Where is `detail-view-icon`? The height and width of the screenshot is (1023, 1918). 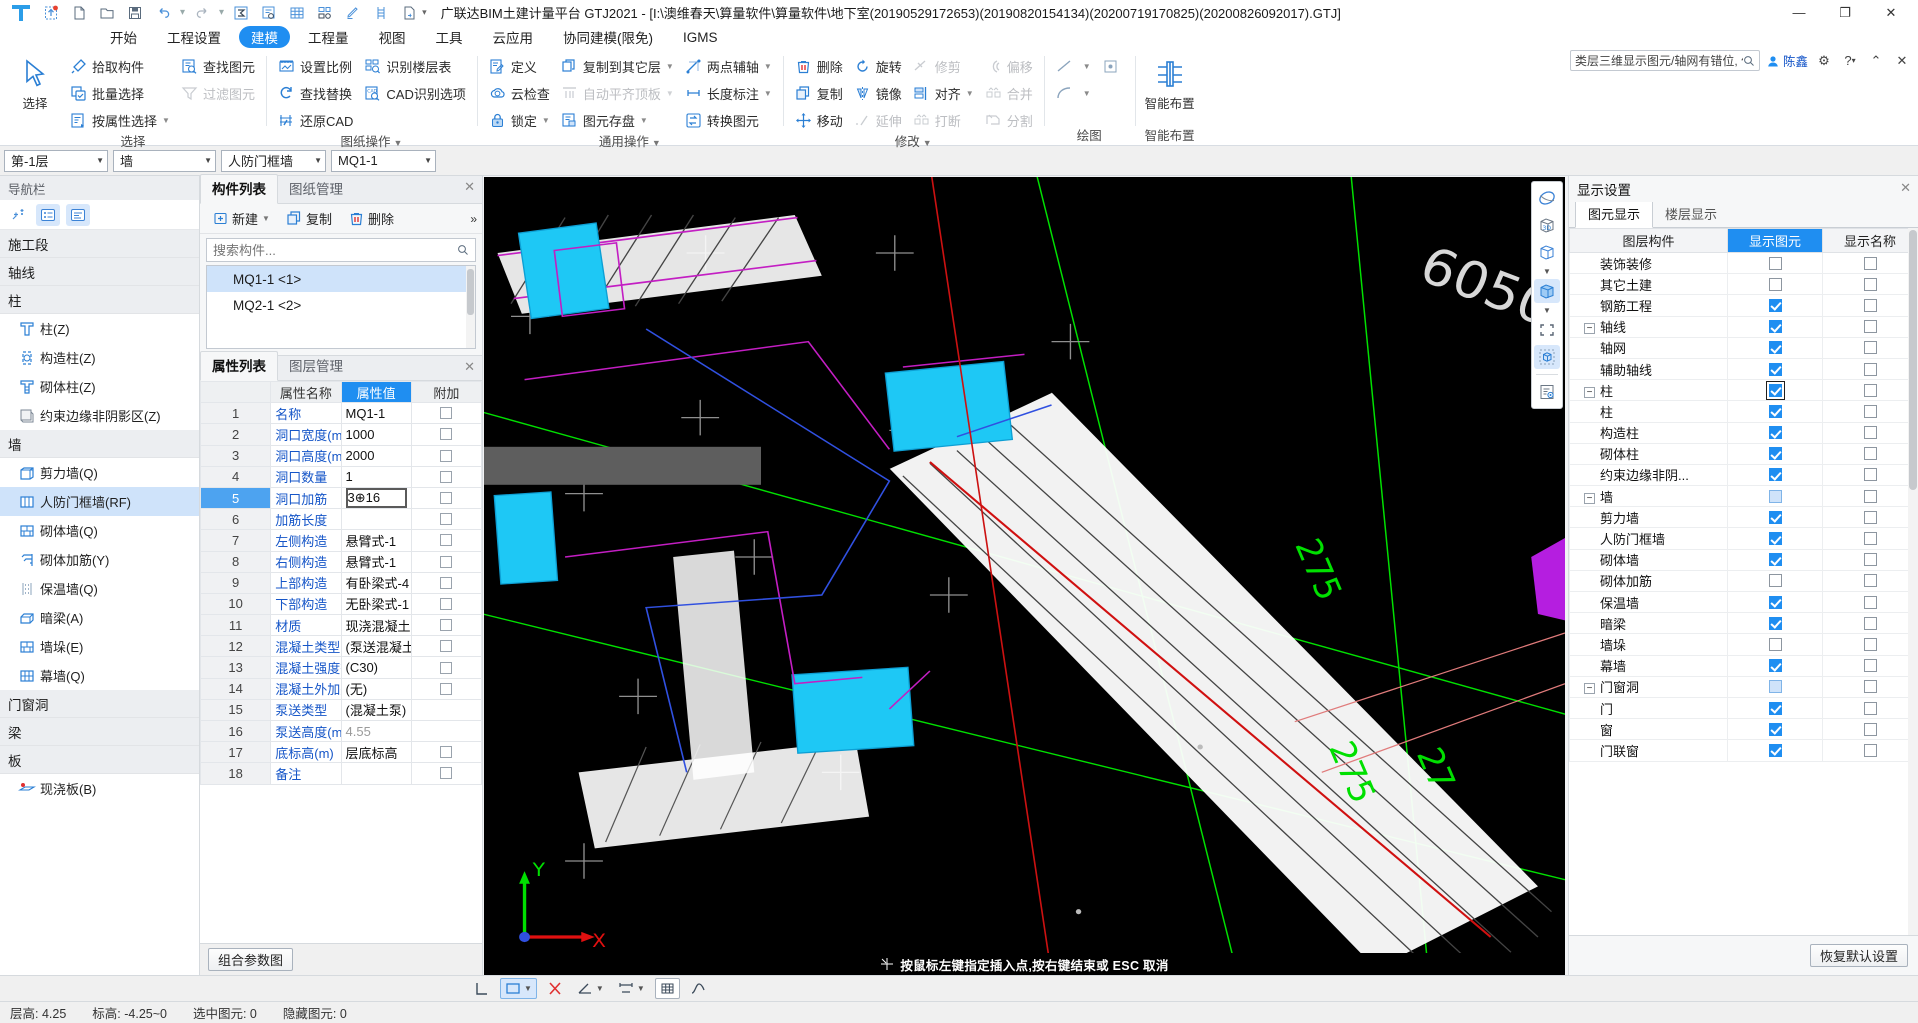
detail-view-icon is located at coordinates (78, 214).